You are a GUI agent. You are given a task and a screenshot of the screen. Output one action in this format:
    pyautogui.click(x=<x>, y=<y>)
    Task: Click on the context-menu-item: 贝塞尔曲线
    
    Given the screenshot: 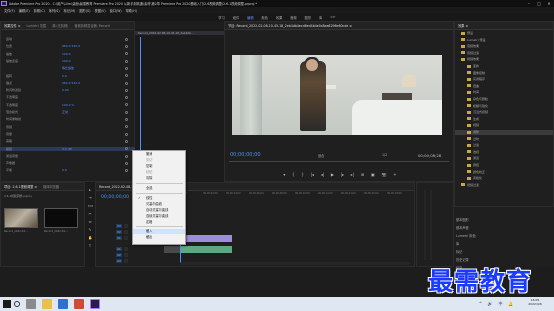 What is the action you would take?
    pyautogui.click(x=159, y=204)
    